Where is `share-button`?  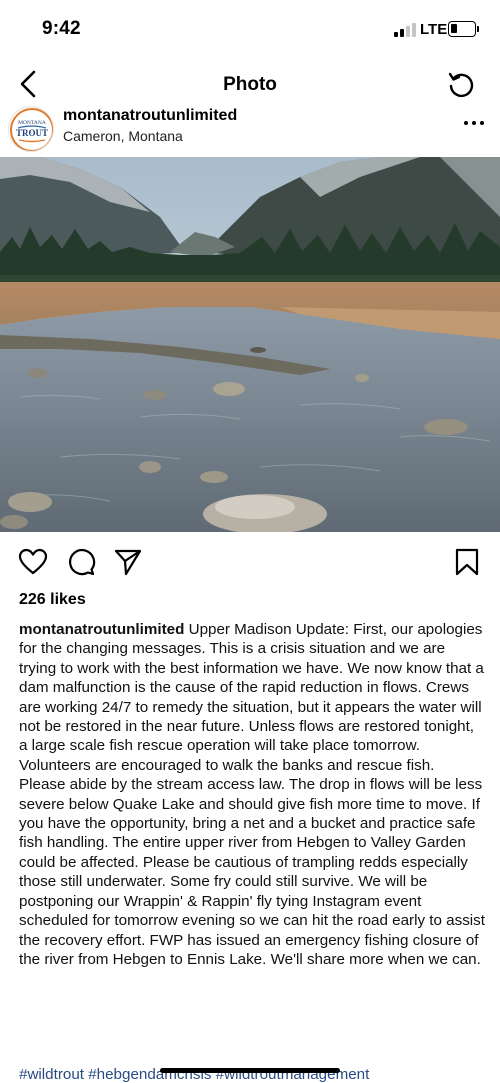 share-button is located at coordinates (128, 562).